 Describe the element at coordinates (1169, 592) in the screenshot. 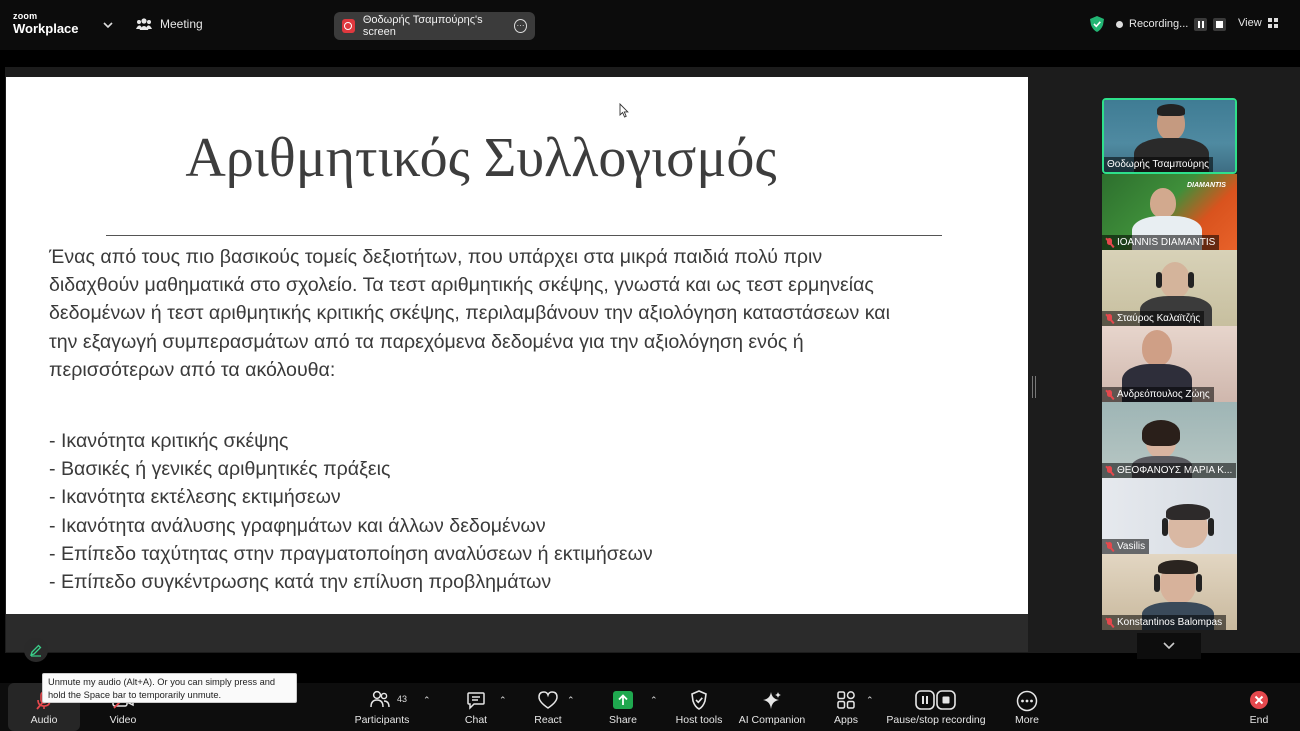

I see `participant-tile: Konstantinos Balompas` at that location.